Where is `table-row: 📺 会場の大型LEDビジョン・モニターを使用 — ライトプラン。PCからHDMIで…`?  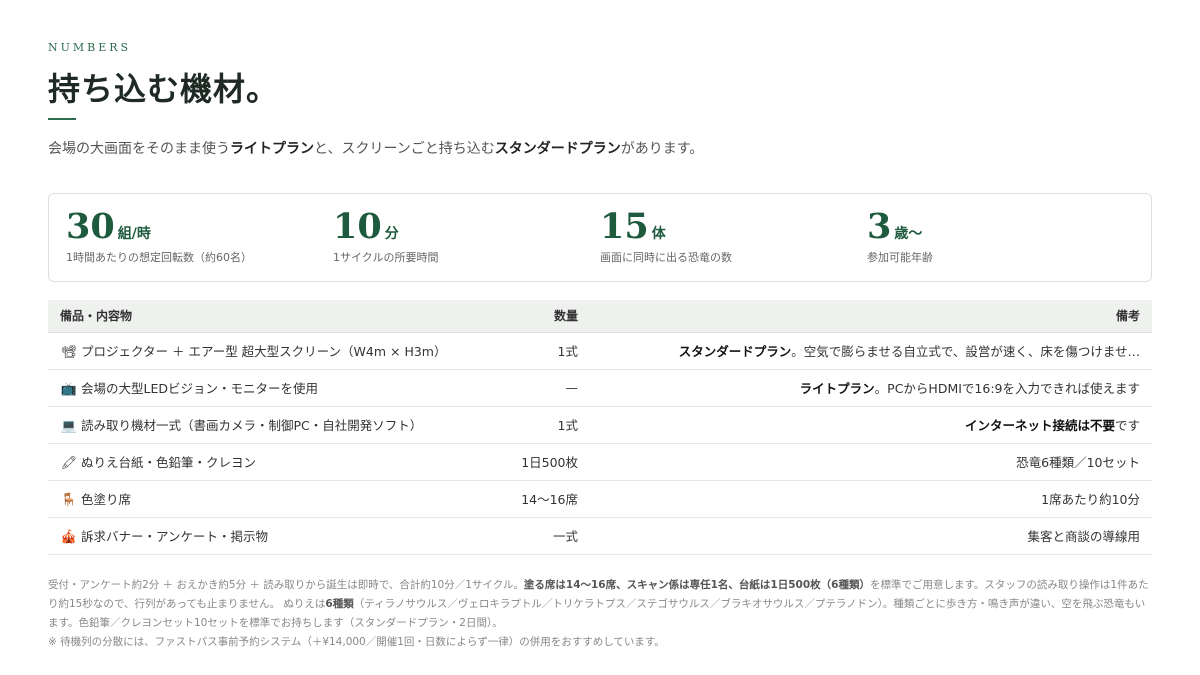
table-row: 📺 会場の大型LEDビジョン・モニターを使用 — ライトプラン。PCからHDMIで… is located at coordinates (600, 388).